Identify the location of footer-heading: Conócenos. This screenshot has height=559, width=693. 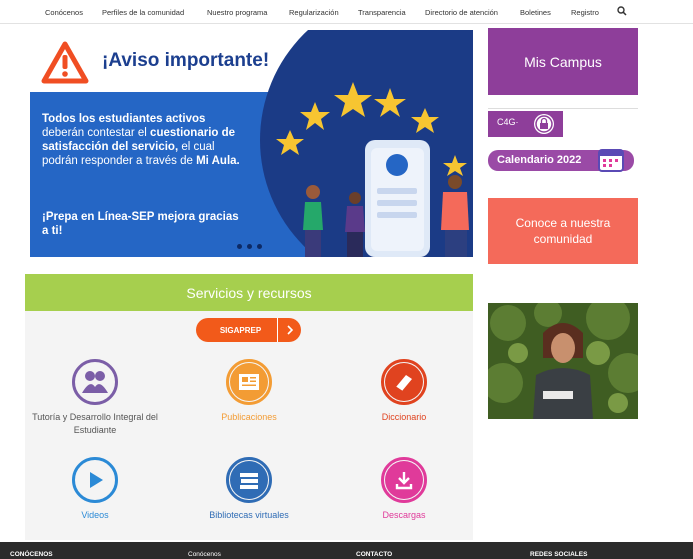
(204, 554).